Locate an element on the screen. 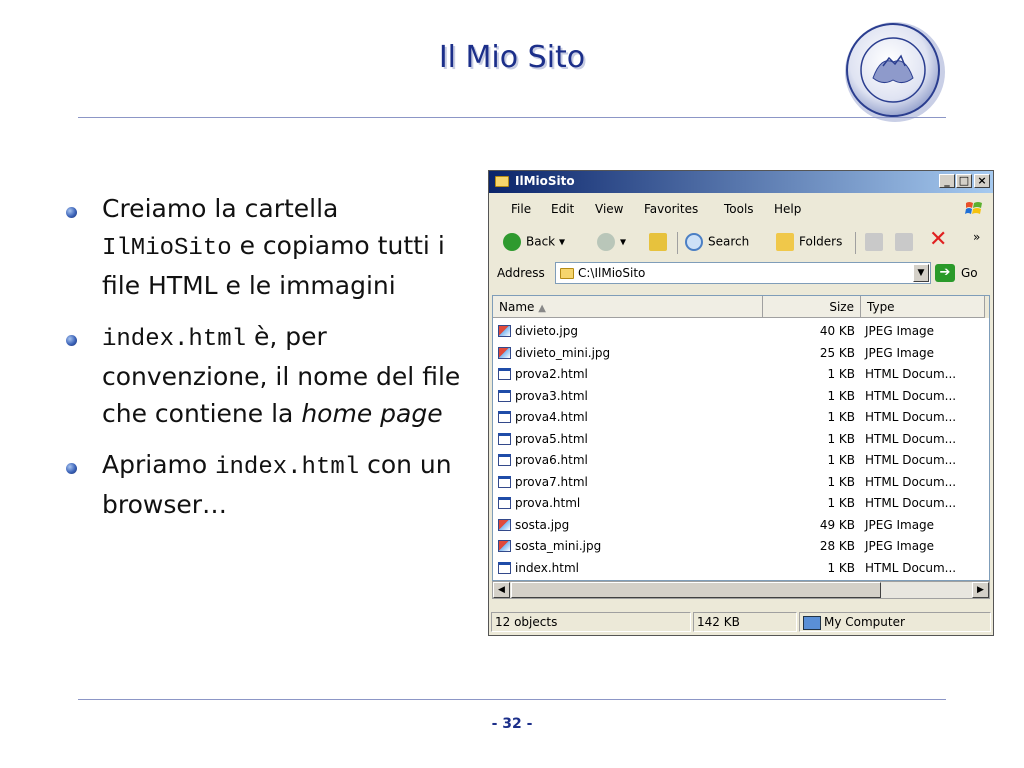 The image size is (1024, 768). window-title: IlMioSito is located at coordinates (545, 181).